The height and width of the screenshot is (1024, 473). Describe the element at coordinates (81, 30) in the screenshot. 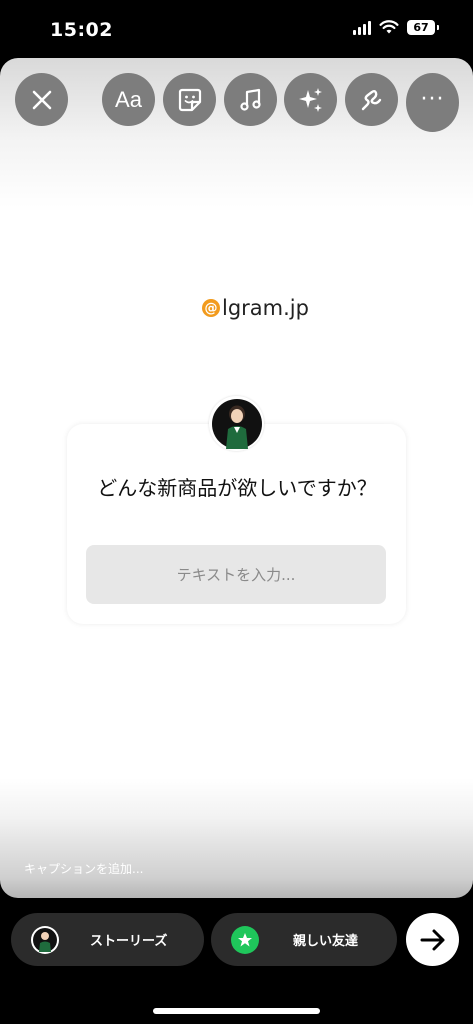

I see `status-time: 15:02` at that location.